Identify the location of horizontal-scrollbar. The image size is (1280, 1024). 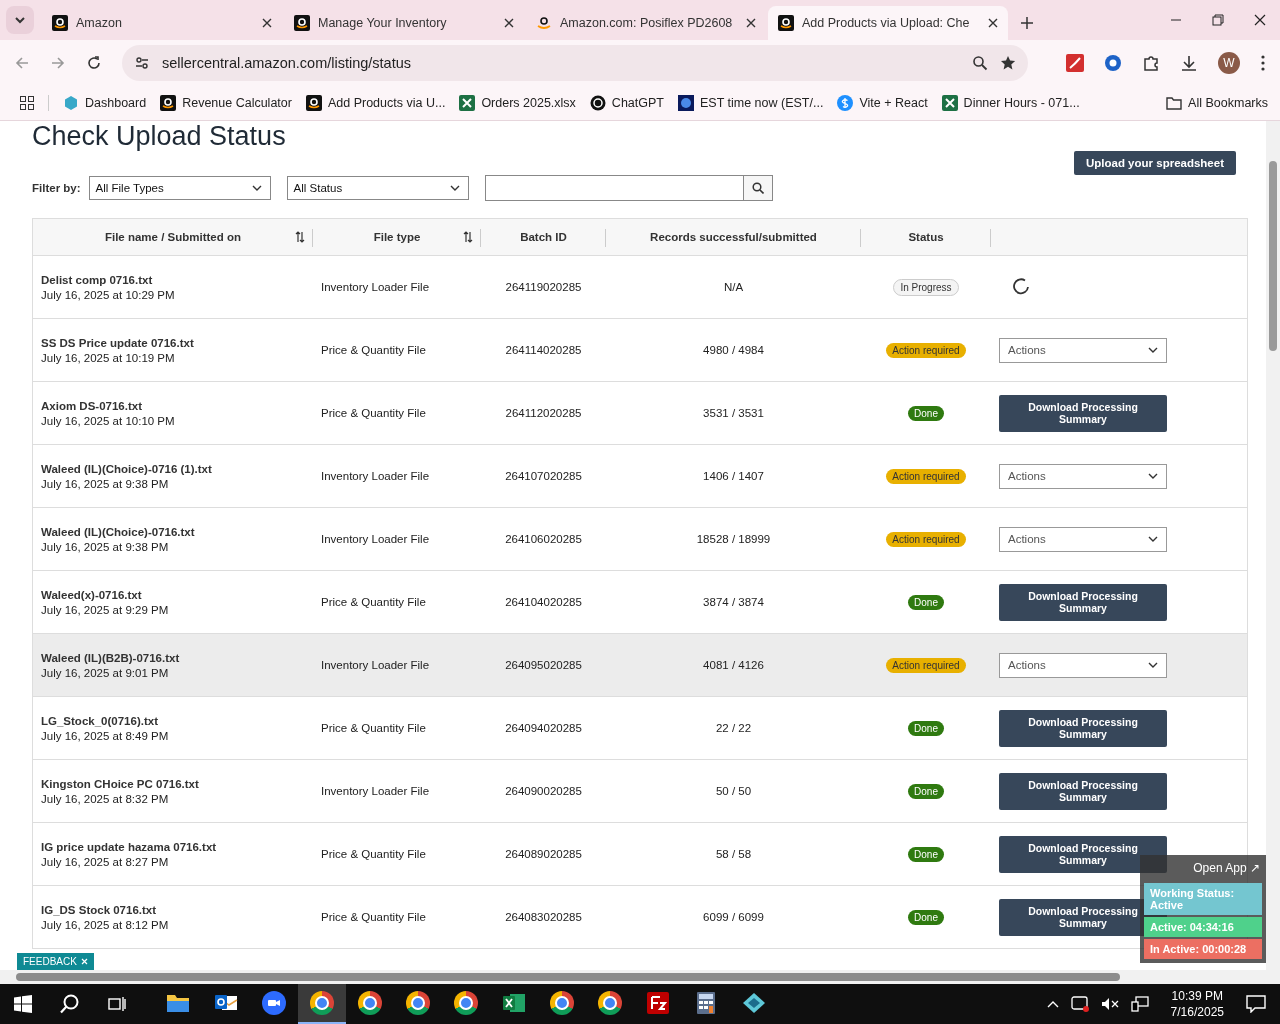
(640, 977).